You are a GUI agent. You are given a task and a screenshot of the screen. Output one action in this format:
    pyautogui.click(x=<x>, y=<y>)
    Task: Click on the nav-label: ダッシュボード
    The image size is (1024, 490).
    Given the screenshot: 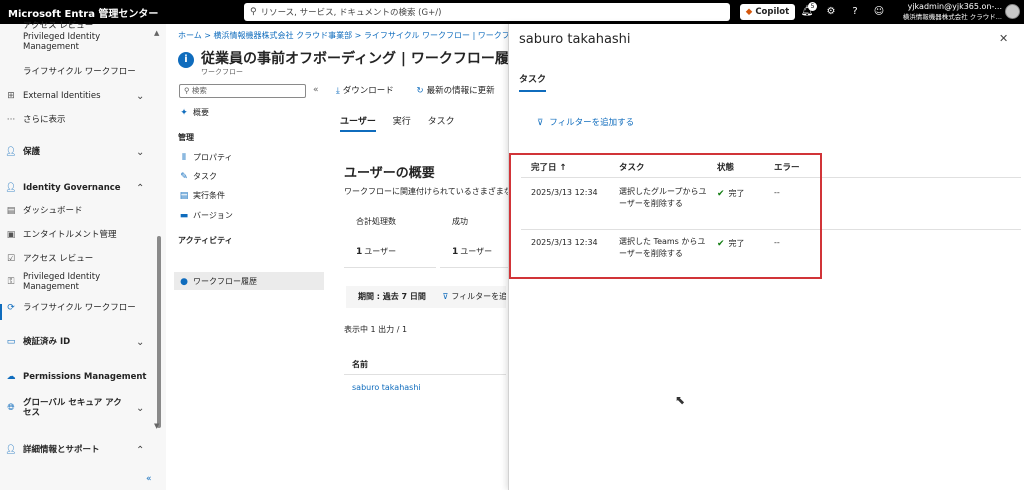 What is the action you would take?
    pyautogui.click(x=53, y=211)
    